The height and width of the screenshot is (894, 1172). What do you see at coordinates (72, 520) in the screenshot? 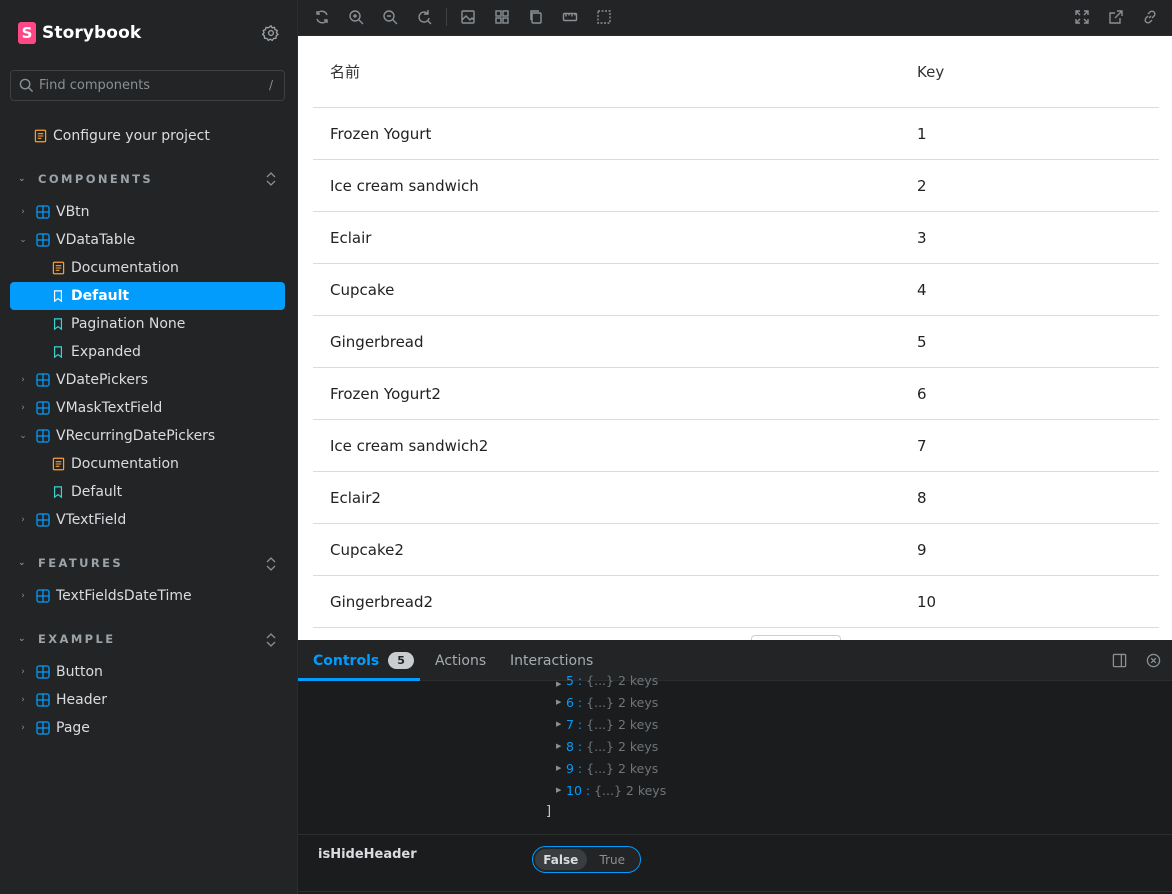
I see `sidebar-item-vtextfield: › VTextField` at bounding box center [72, 520].